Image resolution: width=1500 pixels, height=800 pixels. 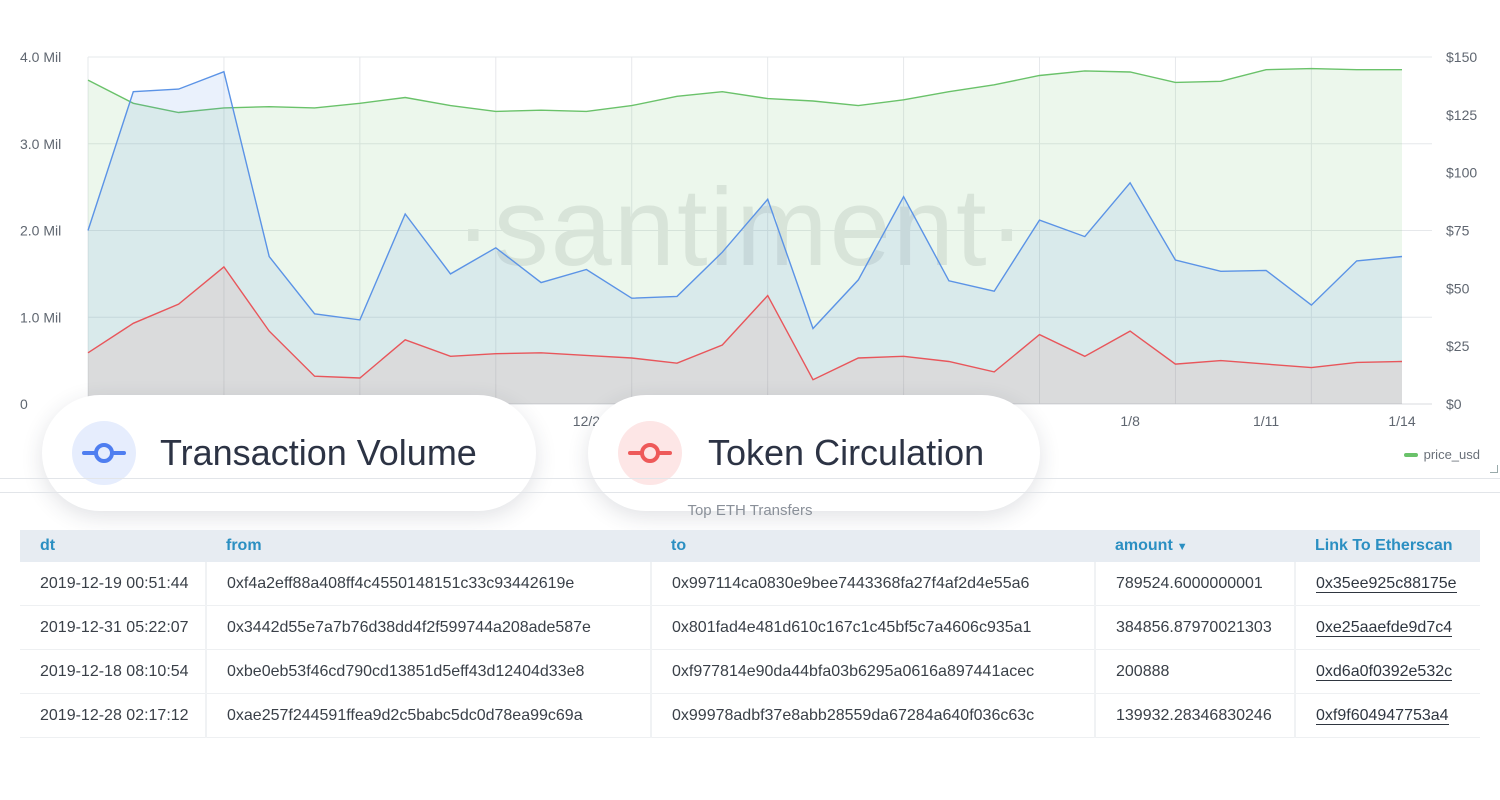 What do you see at coordinates (1458, 288) in the screenshot?
I see `right-tick-label: $50` at bounding box center [1458, 288].